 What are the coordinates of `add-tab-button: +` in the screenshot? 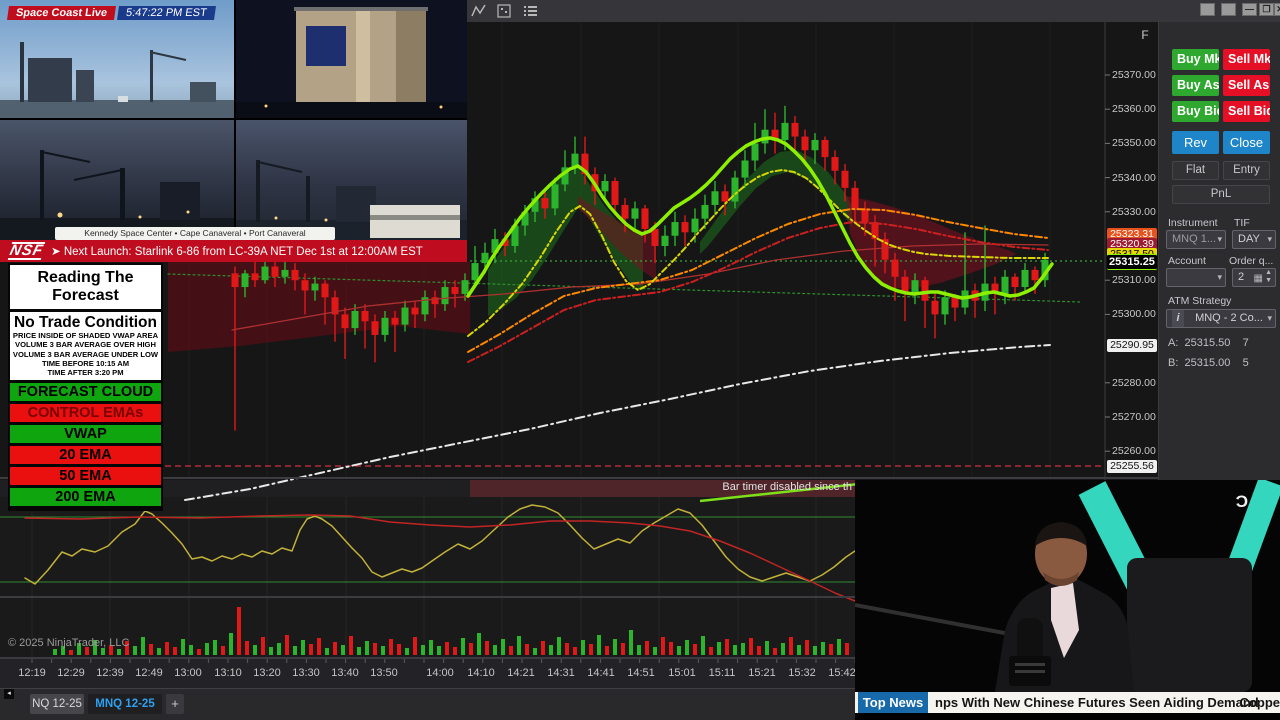 It's located at (175, 704).